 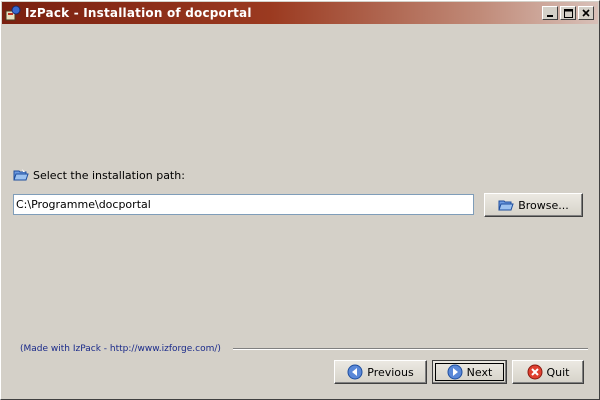 What do you see at coordinates (455, 372) in the screenshot?
I see `arrow-right-icon` at bounding box center [455, 372].